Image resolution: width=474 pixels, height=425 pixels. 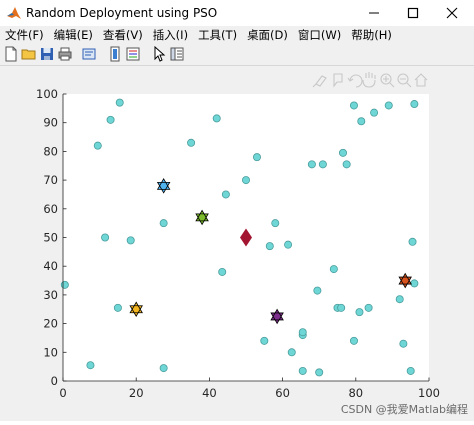 What do you see at coordinates (237, 13) in the screenshot?
I see `title-bar: Random Deployment using PSO` at bounding box center [237, 13].